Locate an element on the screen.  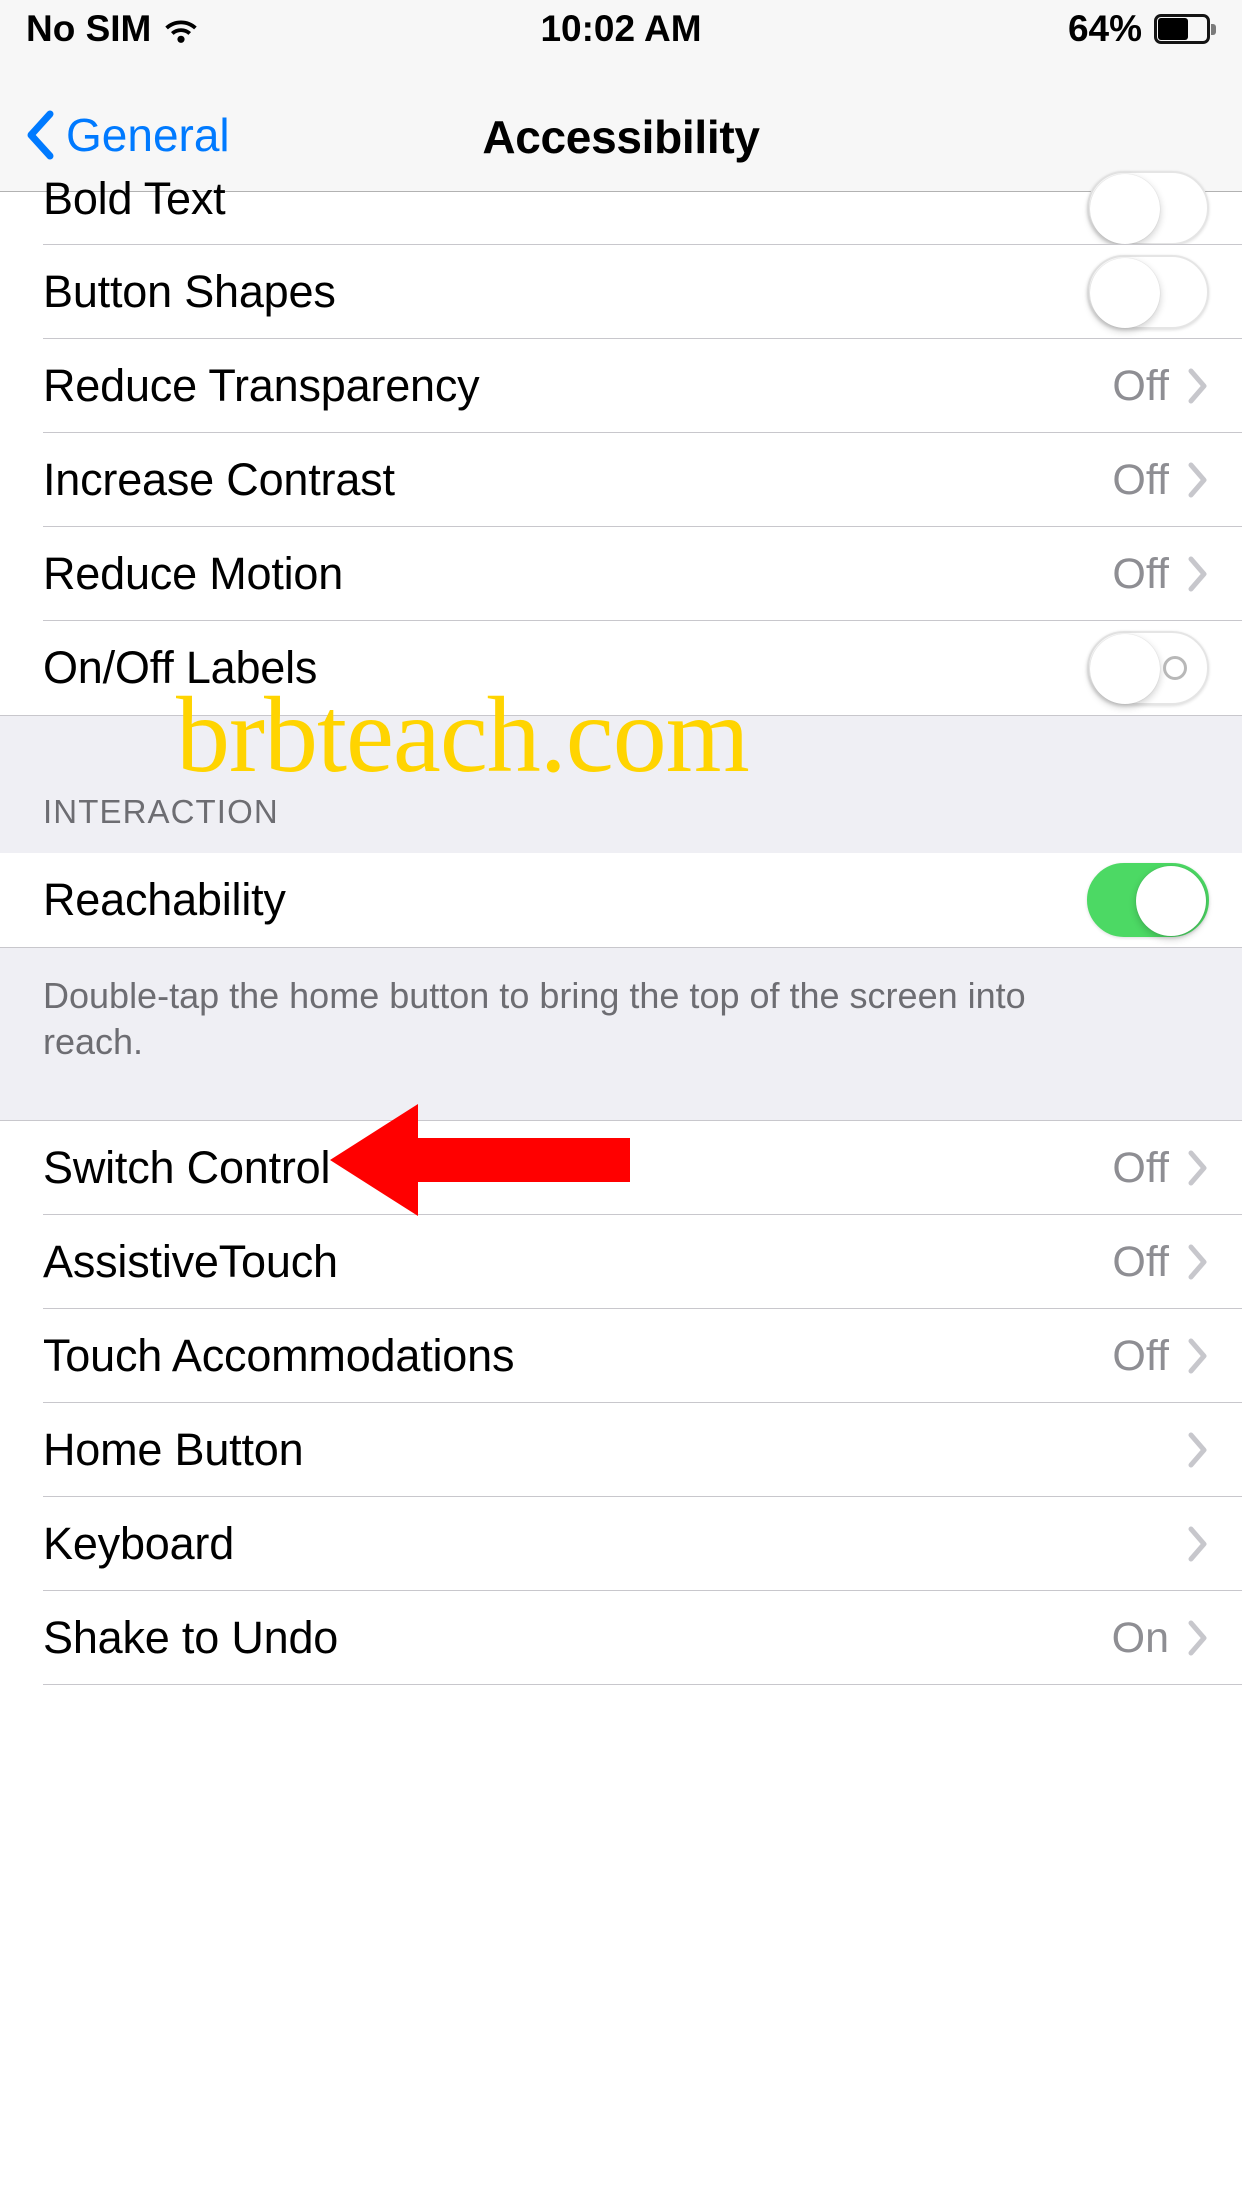
row-switch-control: Switch Control Off is located at coordinates (621, 1168).